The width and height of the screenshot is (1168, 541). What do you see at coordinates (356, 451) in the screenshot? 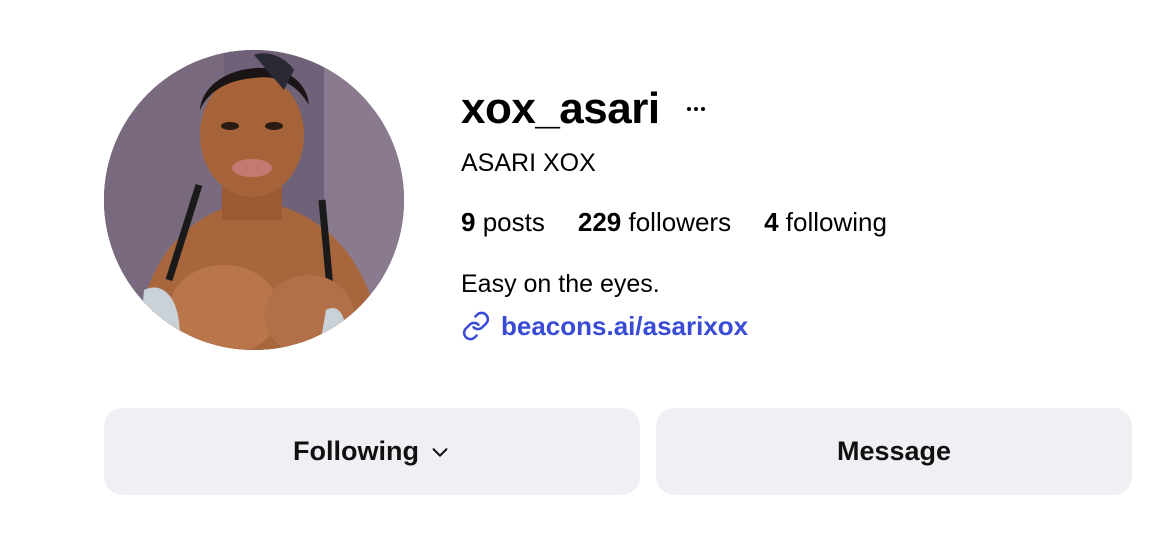
I see `following-button-label: Following` at bounding box center [356, 451].